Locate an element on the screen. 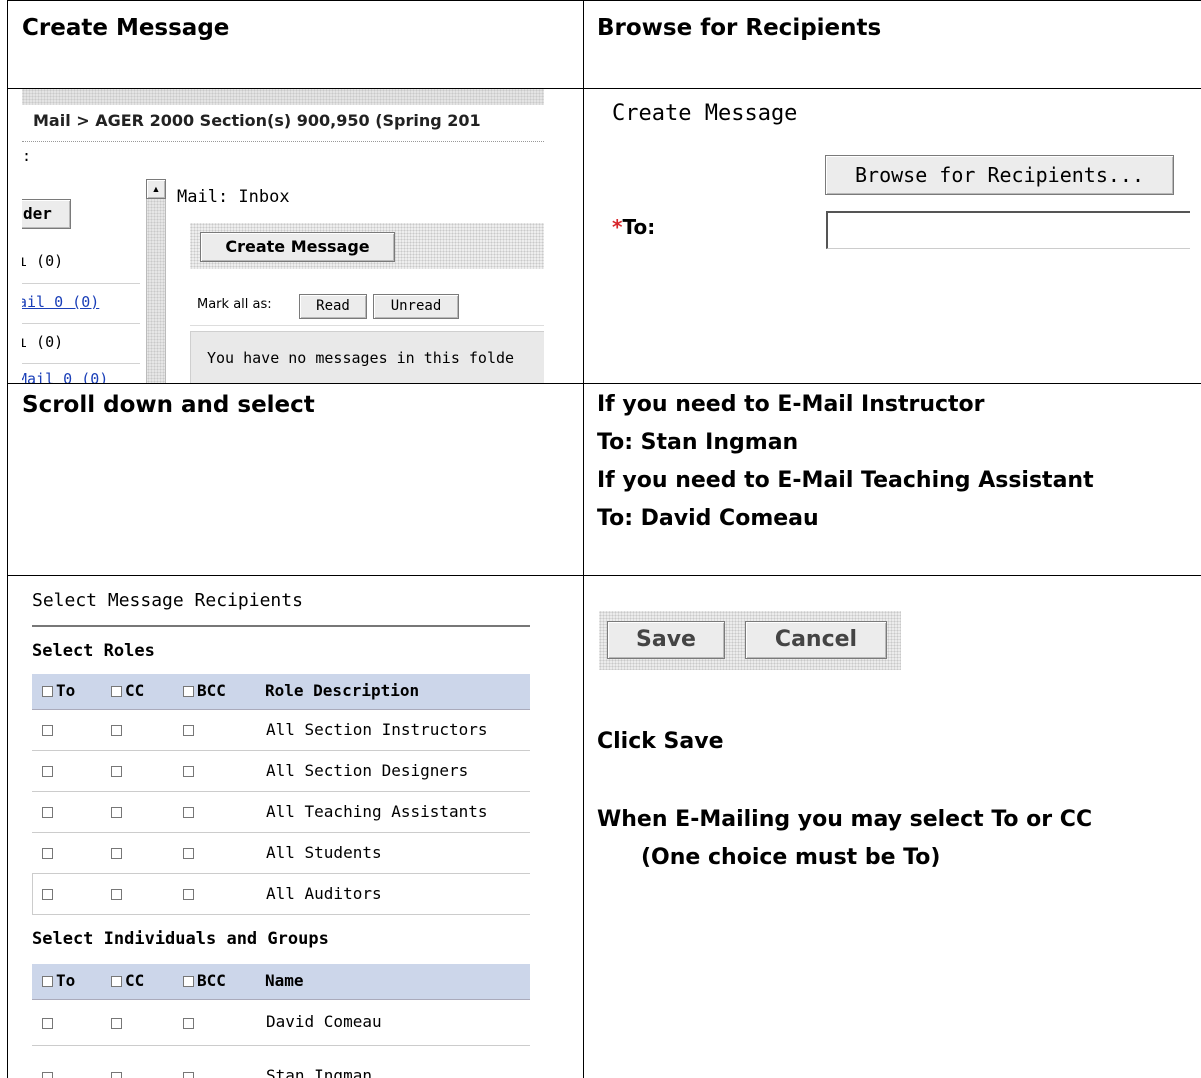 This screenshot has height=1078, width=1201. table-border-row2 is located at coordinates (604, 383).